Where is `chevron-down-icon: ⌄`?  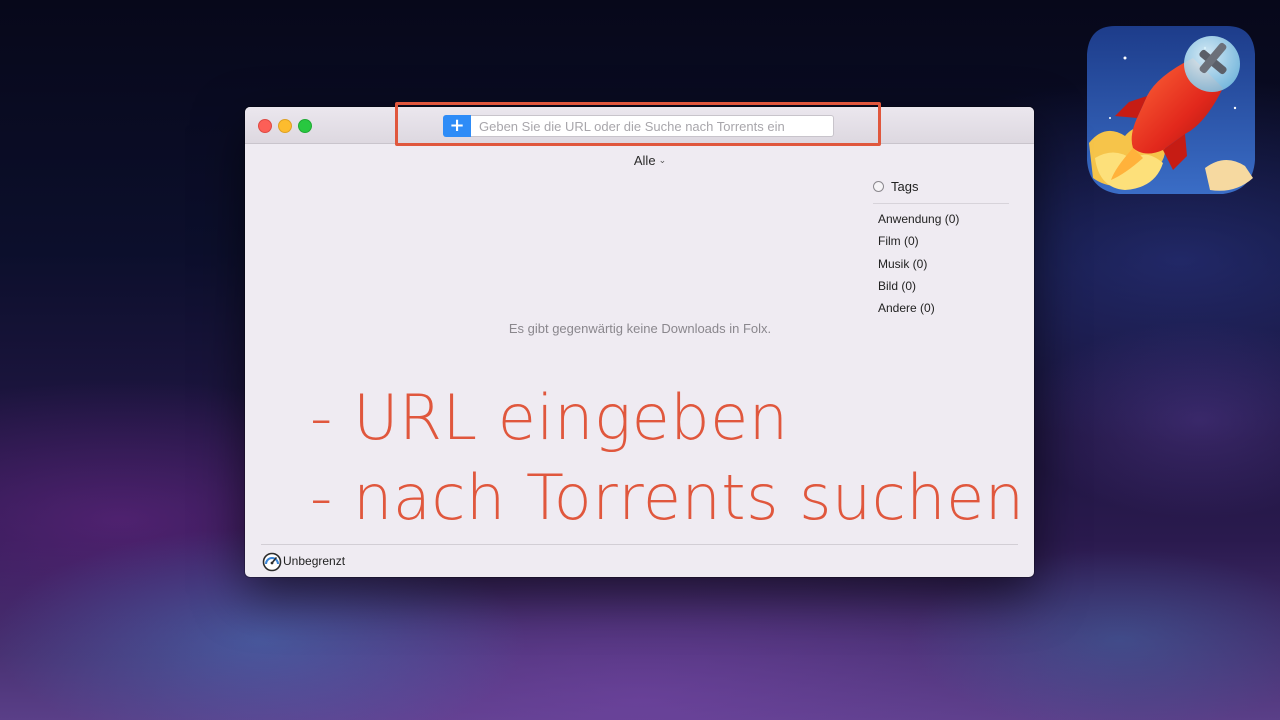 chevron-down-icon: ⌄ is located at coordinates (662, 160).